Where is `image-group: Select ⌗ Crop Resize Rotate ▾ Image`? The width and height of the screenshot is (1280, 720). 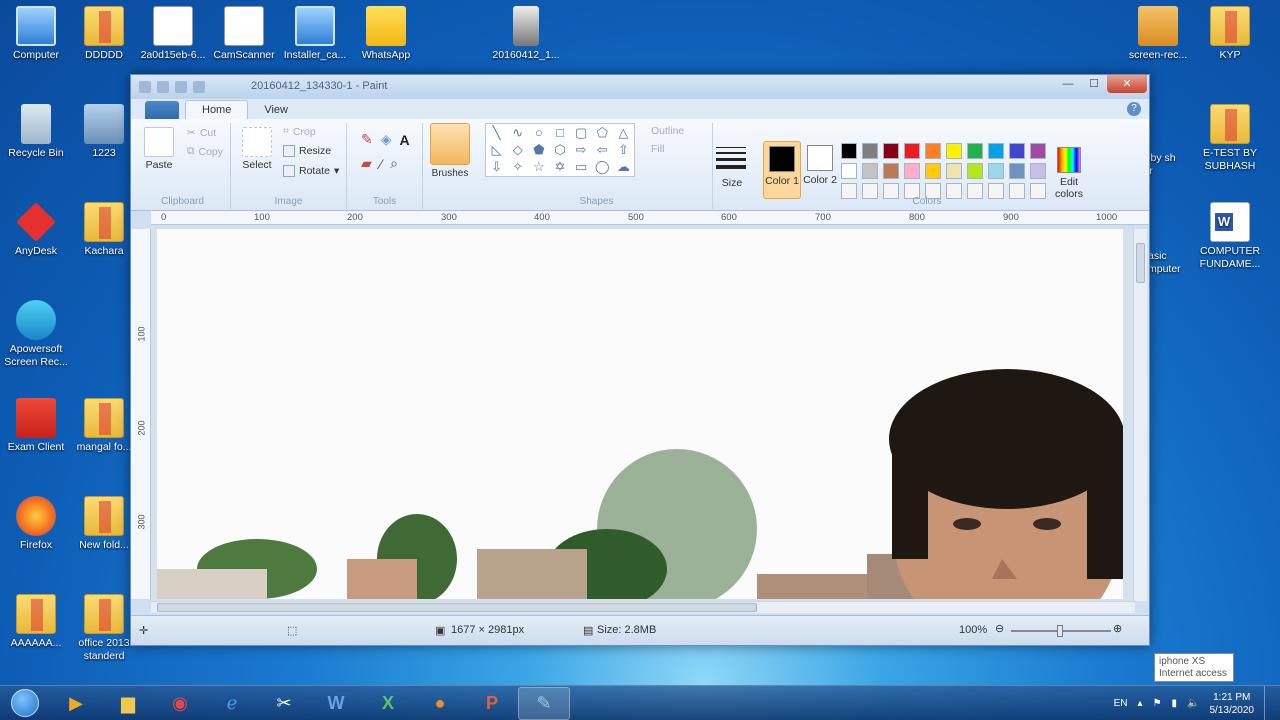
image-group: Select ⌗ Crop Resize Rotate ▾ Image is located at coordinates (289, 166).